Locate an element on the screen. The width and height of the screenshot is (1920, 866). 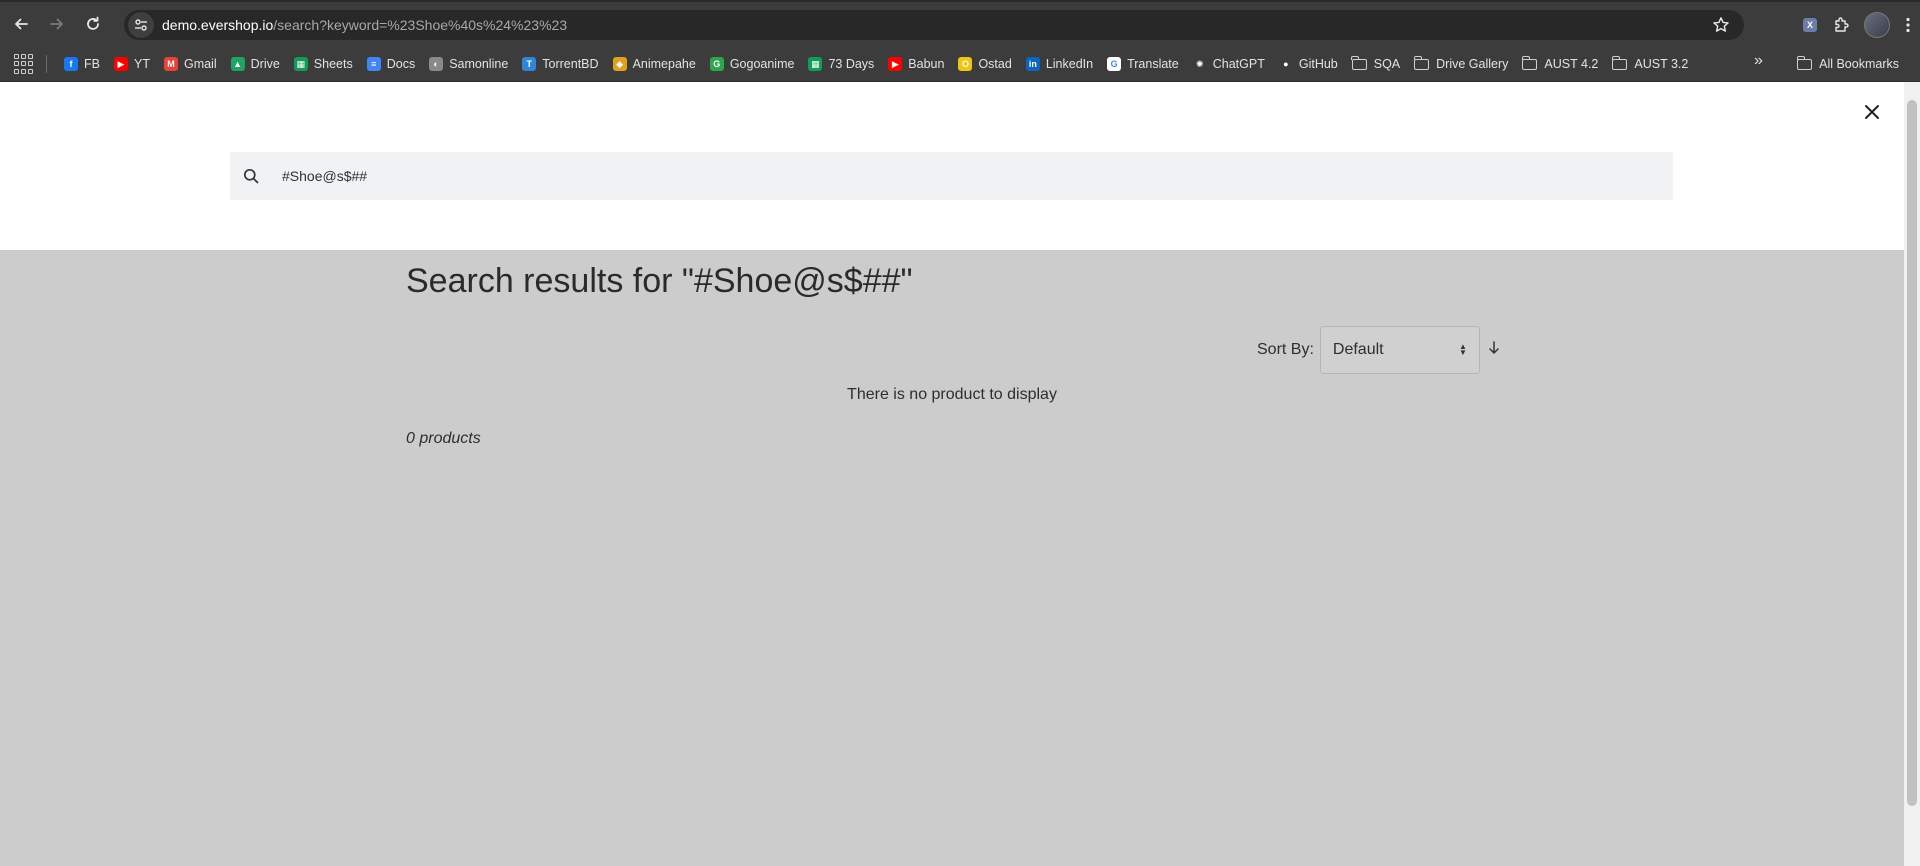
bookmark-folder: AUST 4.2 is located at coordinates (1560, 64).